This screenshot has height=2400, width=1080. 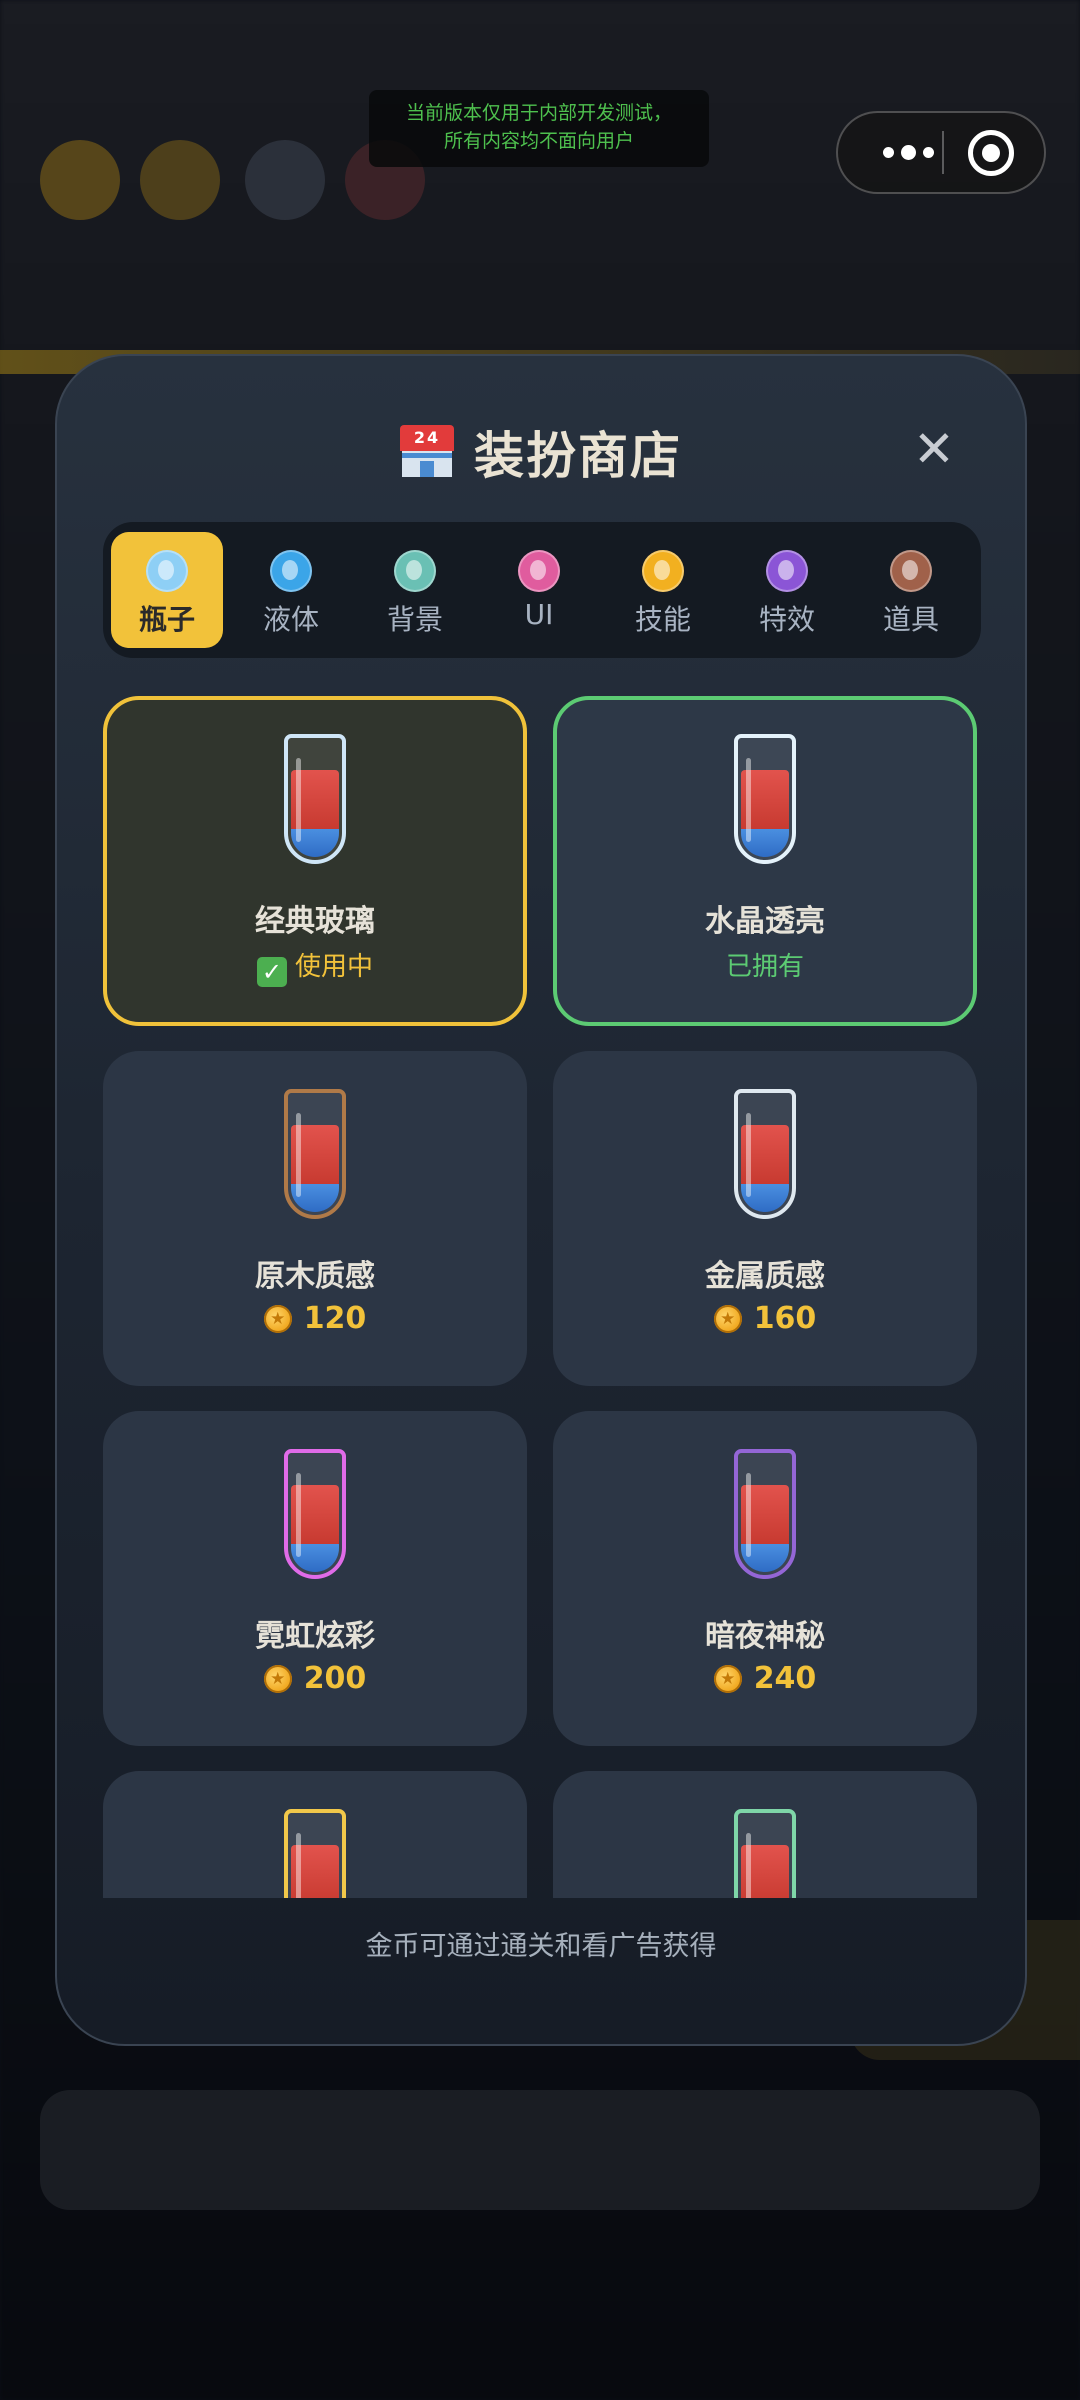 I want to click on shop-item-card: 经典玻璃 ✓ 使用中, so click(x=315, y=861).